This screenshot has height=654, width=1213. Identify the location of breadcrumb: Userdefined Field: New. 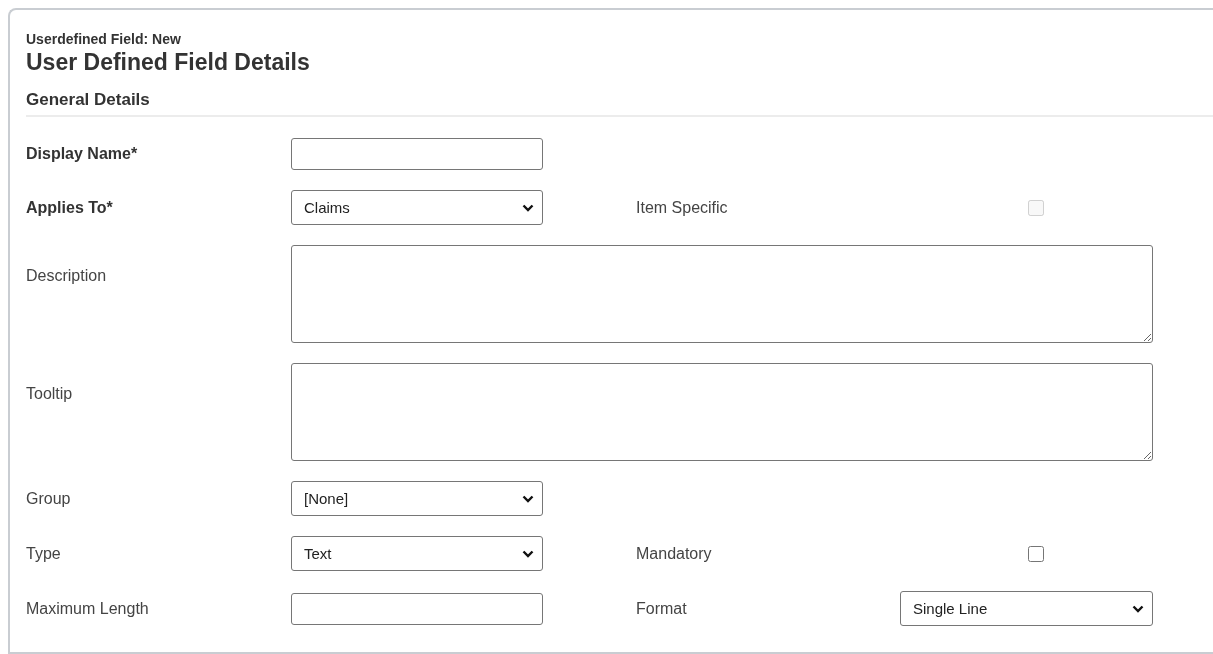
(104, 39).